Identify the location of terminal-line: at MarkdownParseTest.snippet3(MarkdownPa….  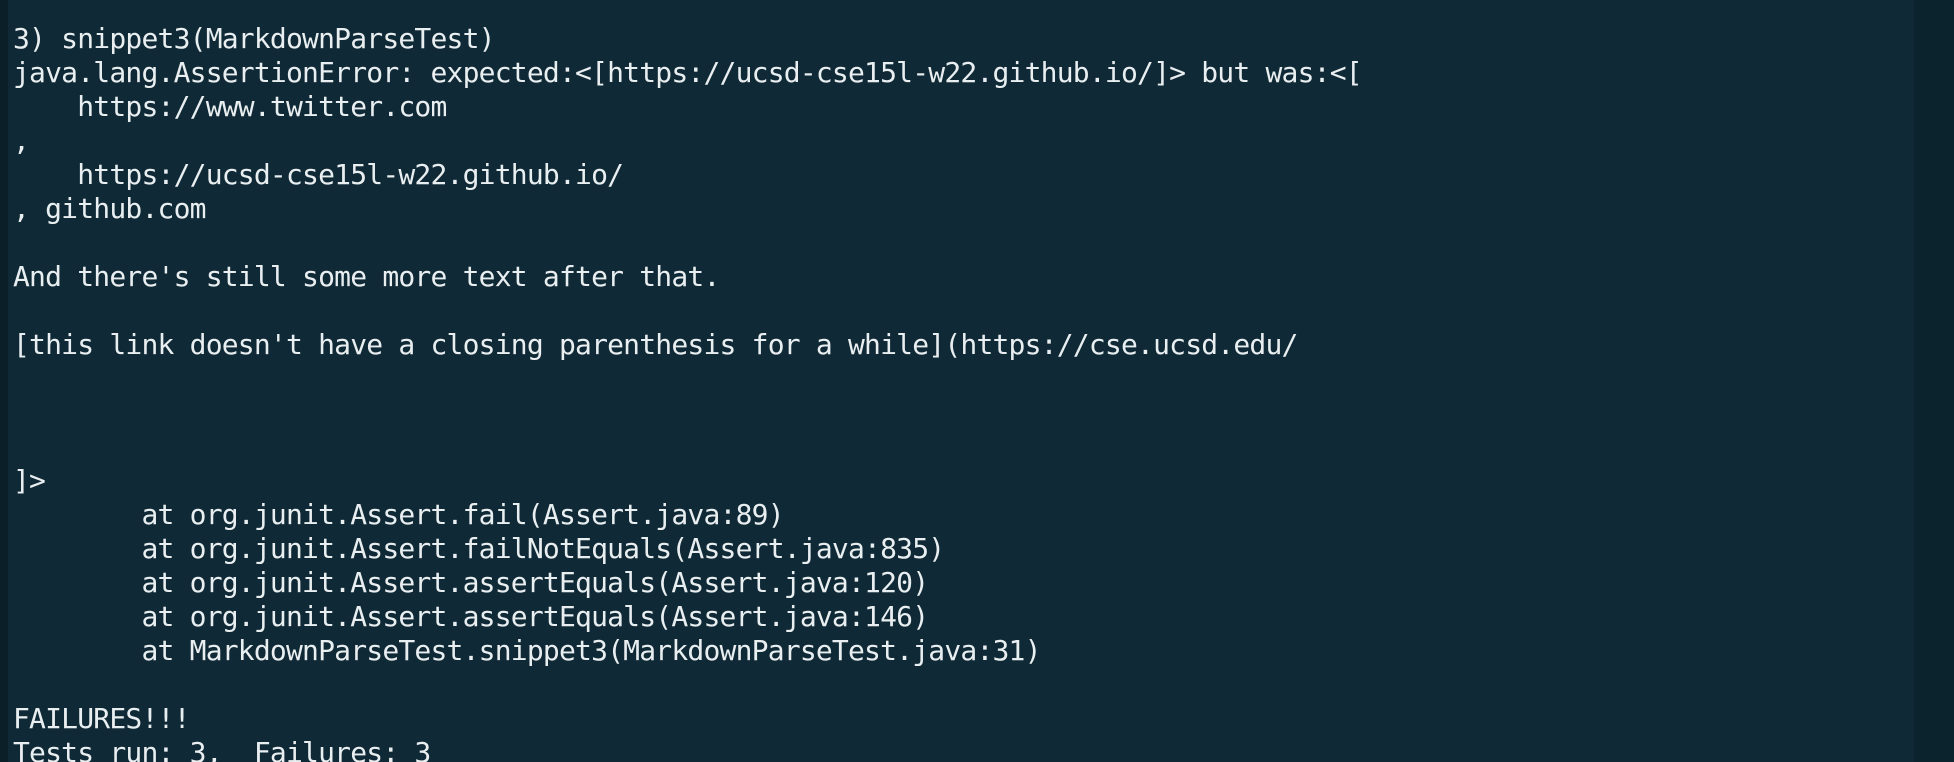
(527, 650).